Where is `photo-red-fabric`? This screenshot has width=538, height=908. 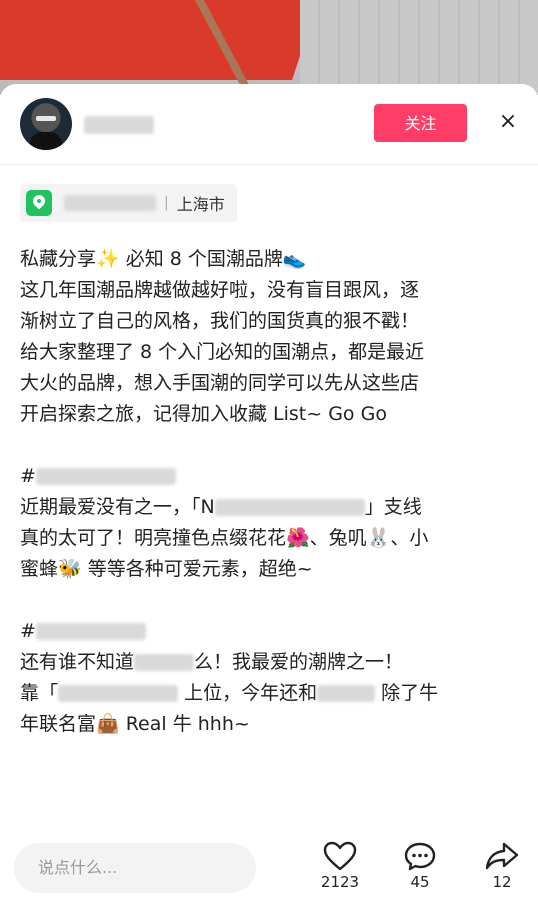
photo-red-fabric is located at coordinates (164, 40).